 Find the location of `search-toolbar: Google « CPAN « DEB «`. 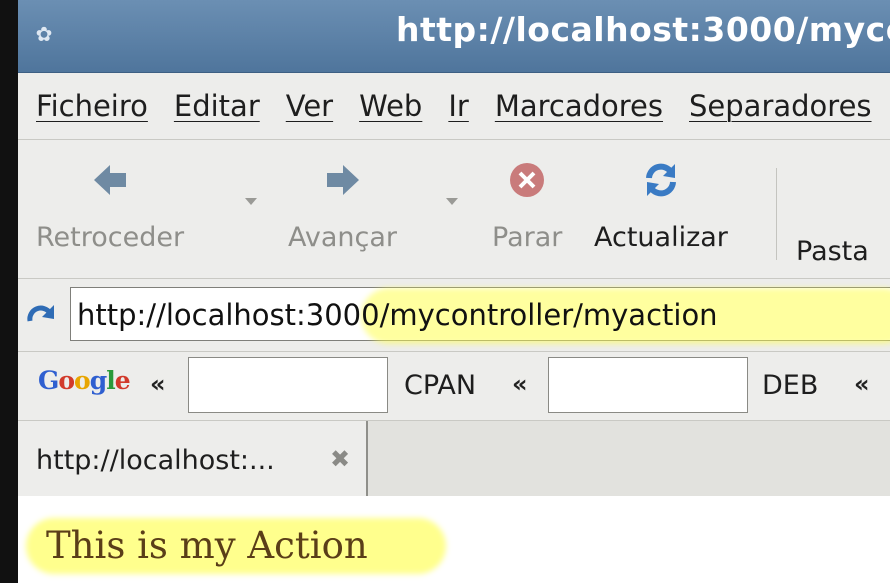

search-toolbar: Google « CPAN « DEB « is located at coordinates (454, 386).